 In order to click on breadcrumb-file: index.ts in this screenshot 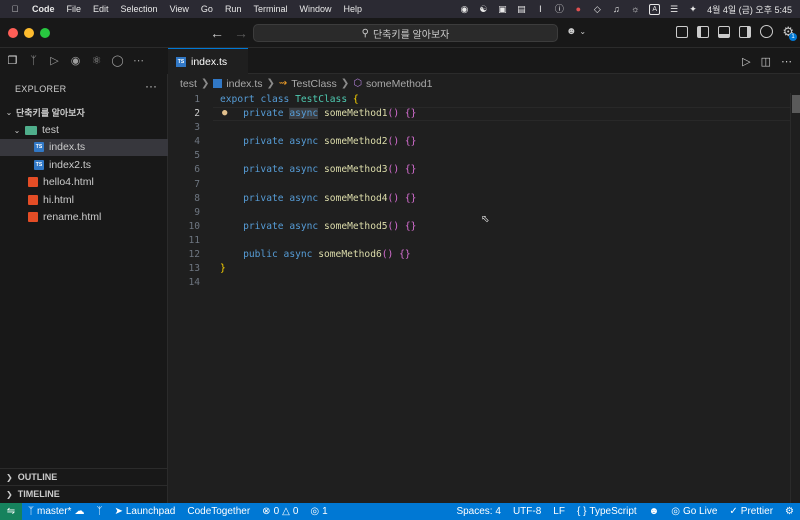, I will do `click(244, 84)`.